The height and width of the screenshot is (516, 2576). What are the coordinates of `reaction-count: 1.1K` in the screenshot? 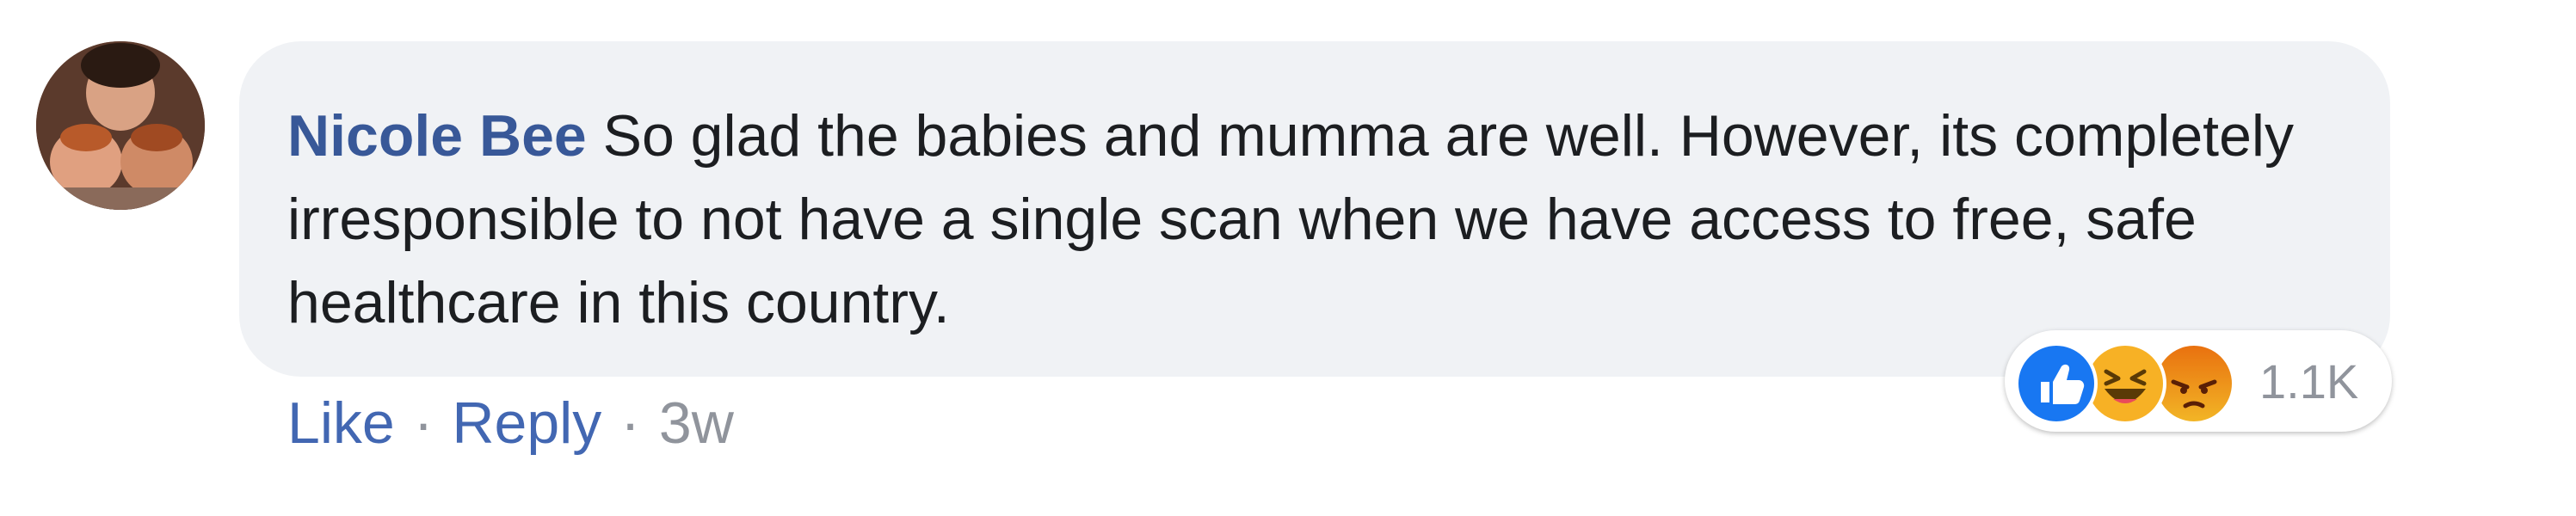 It's located at (2309, 381).